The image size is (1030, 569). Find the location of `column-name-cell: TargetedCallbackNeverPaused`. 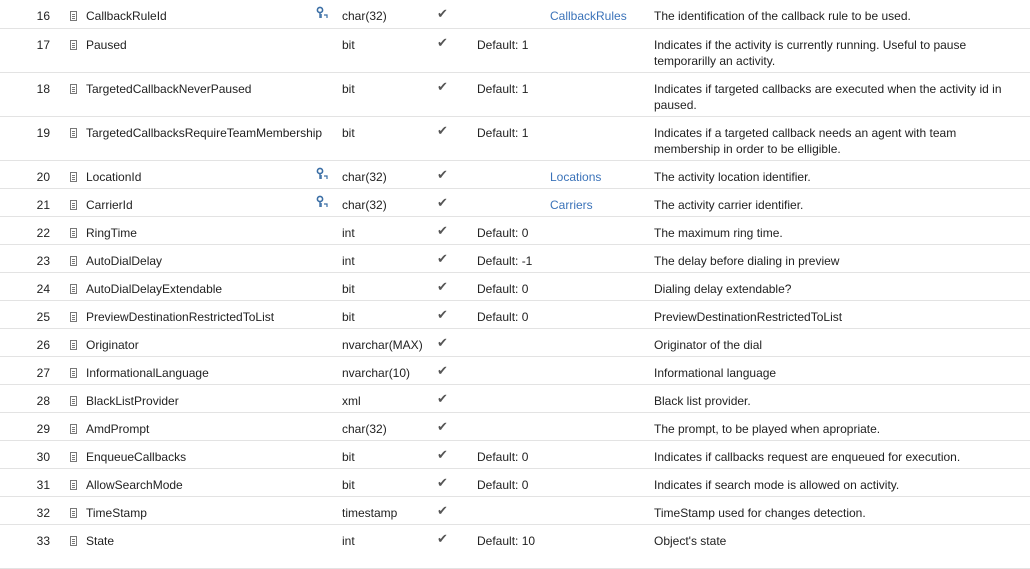

column-name-cell: TargetedCallbackNeverPaused is located at coordinates (187, 94).